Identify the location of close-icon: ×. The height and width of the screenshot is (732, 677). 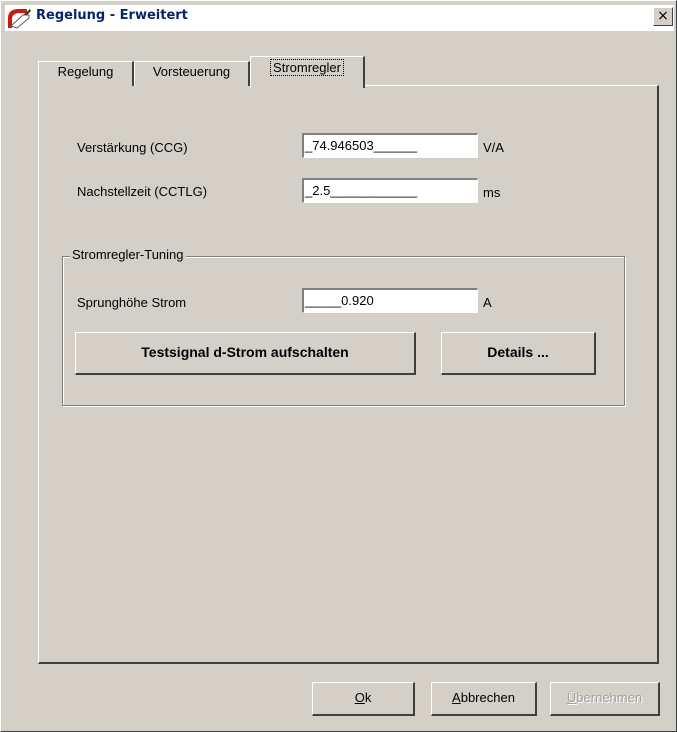
(663, 16).